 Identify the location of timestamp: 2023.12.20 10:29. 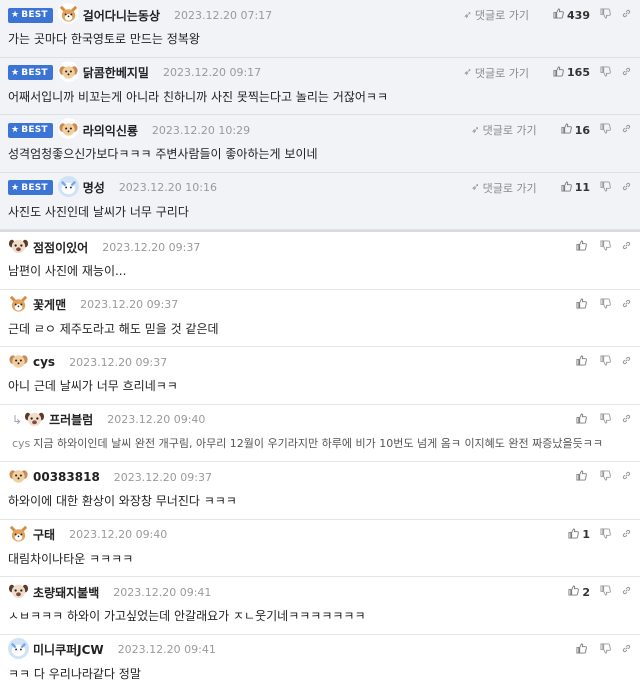
(201, 130).